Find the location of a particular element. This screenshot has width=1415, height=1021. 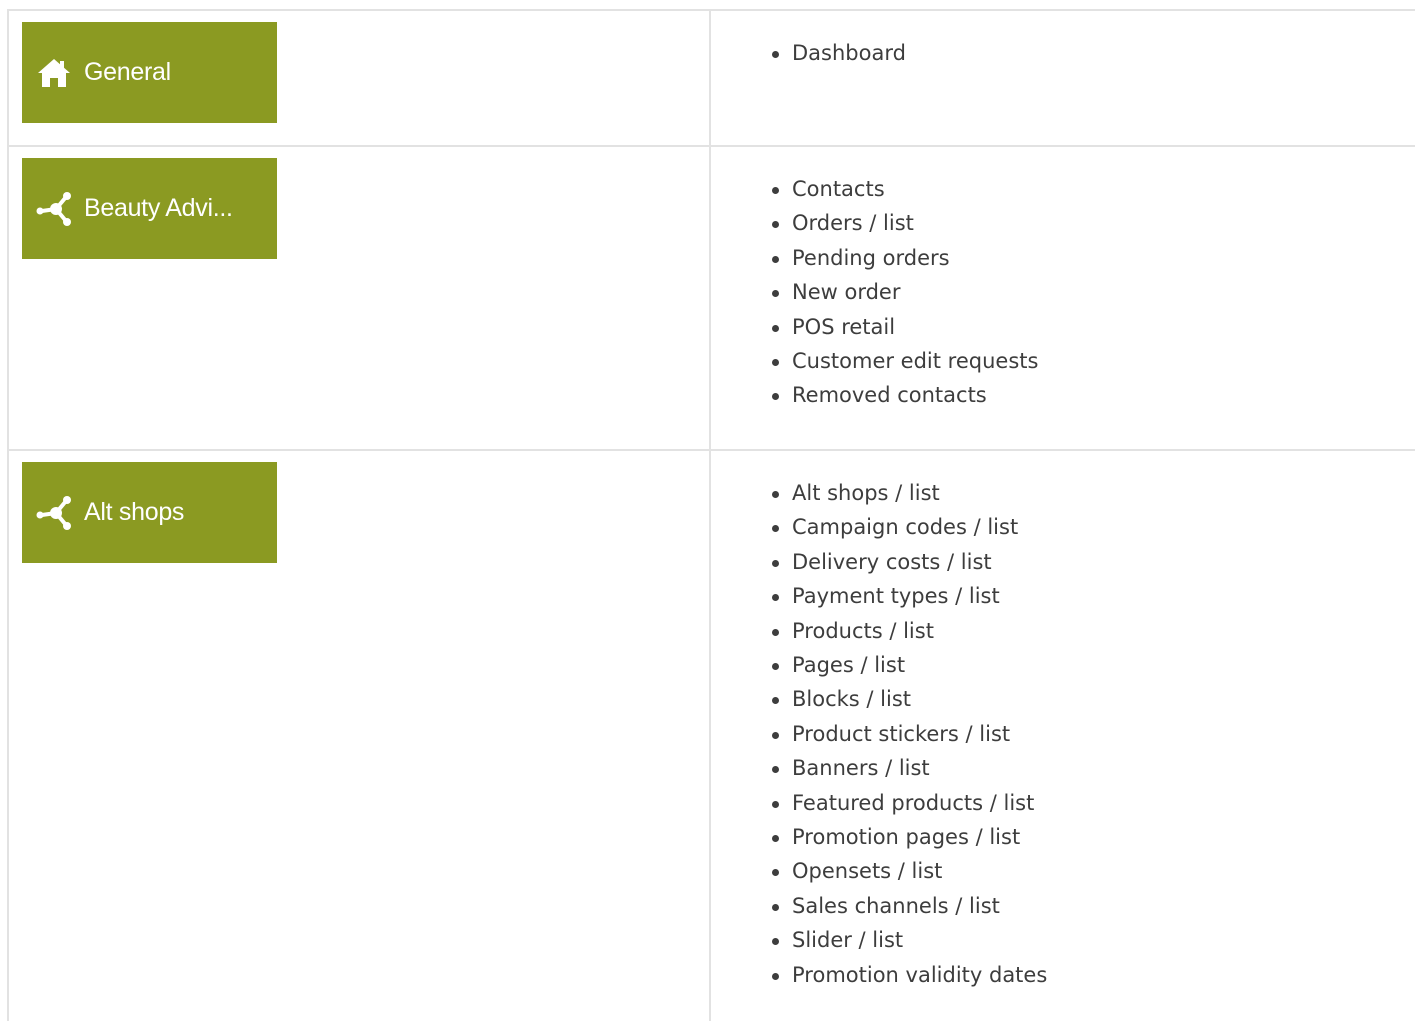

link-customer-edit-requests: Customer edit requests is located at coordinates (1093, 361).